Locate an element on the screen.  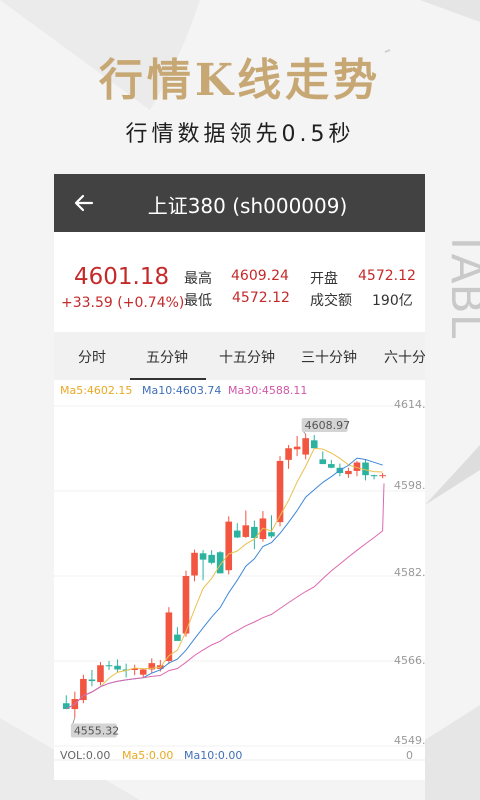
y-tick-label: 4582.1 is located at coordinates (409, 572).